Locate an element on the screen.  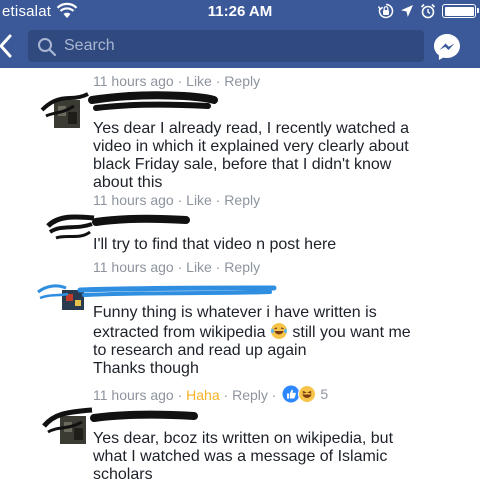
comment-line: to research and read up again is located at coordinates (200, 350).